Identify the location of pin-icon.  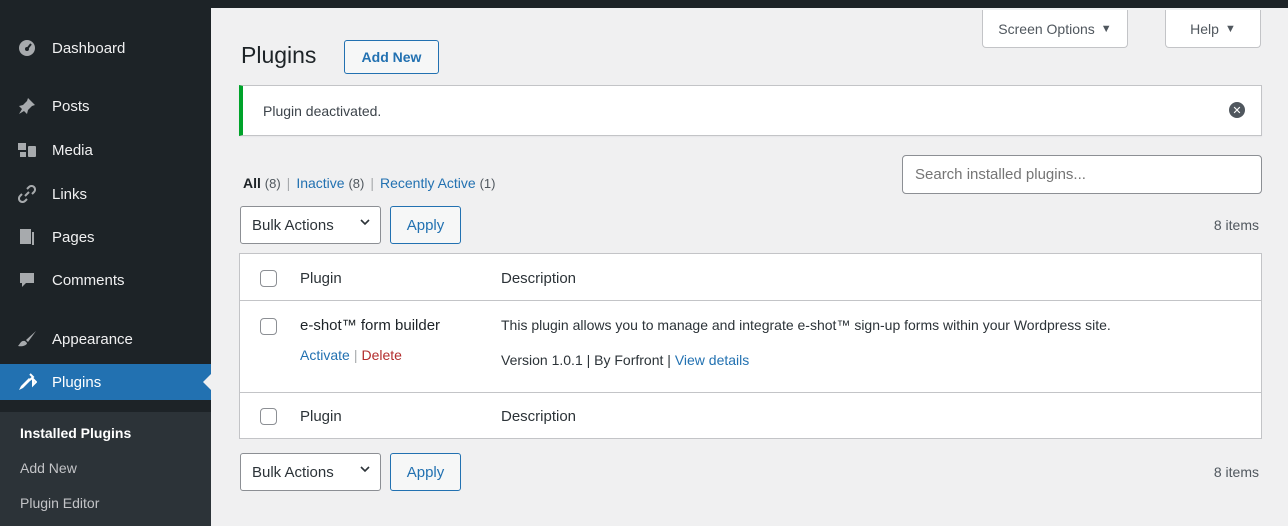
(27, 106).